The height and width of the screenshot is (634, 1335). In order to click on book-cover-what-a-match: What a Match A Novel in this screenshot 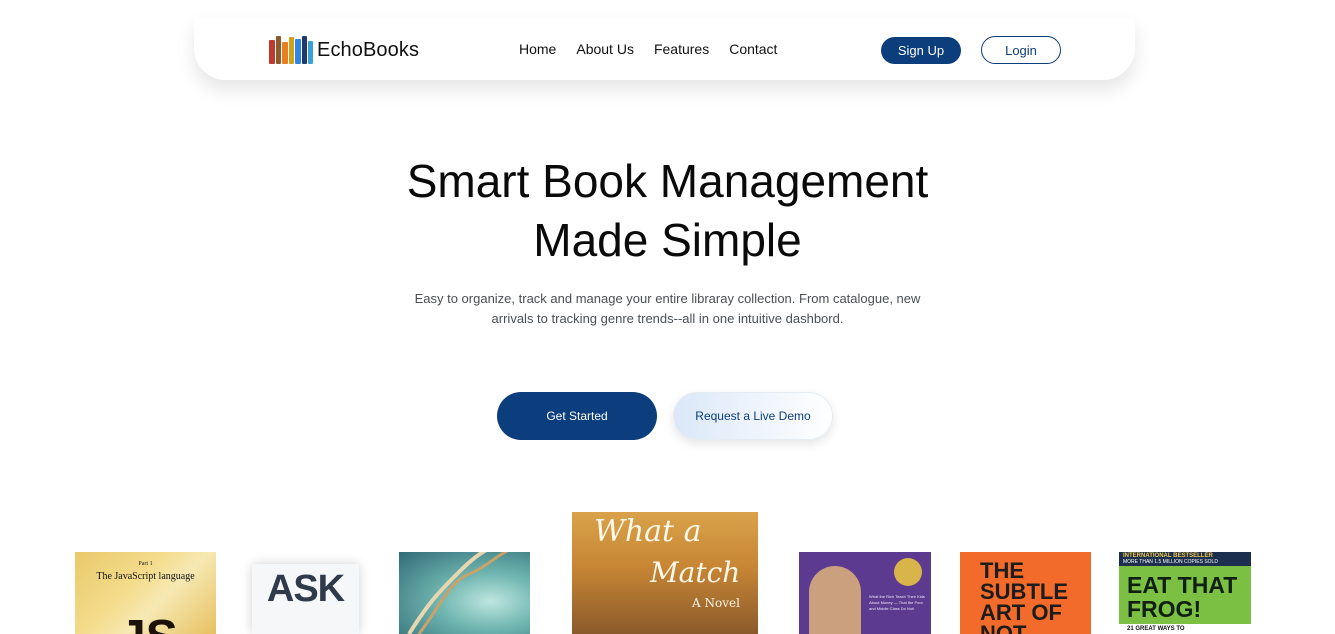, I will do `click(665, 573)`.